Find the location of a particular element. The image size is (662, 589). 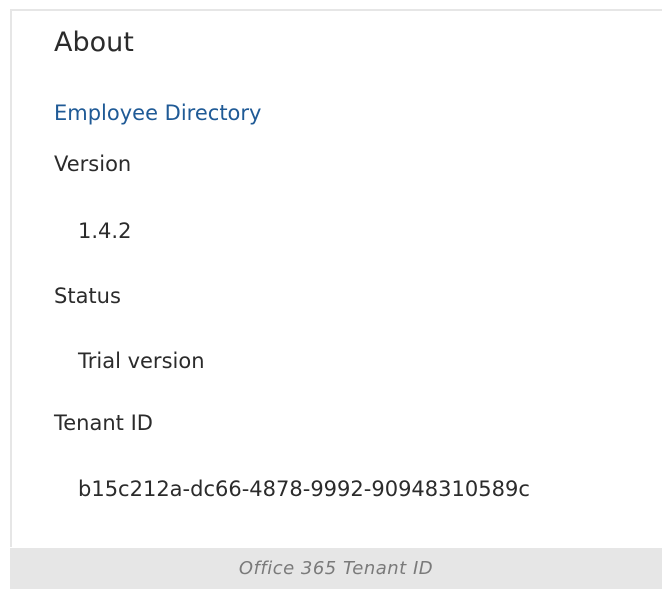

tenant-id-label: Tenant ID is located at coordinates (103, 423).